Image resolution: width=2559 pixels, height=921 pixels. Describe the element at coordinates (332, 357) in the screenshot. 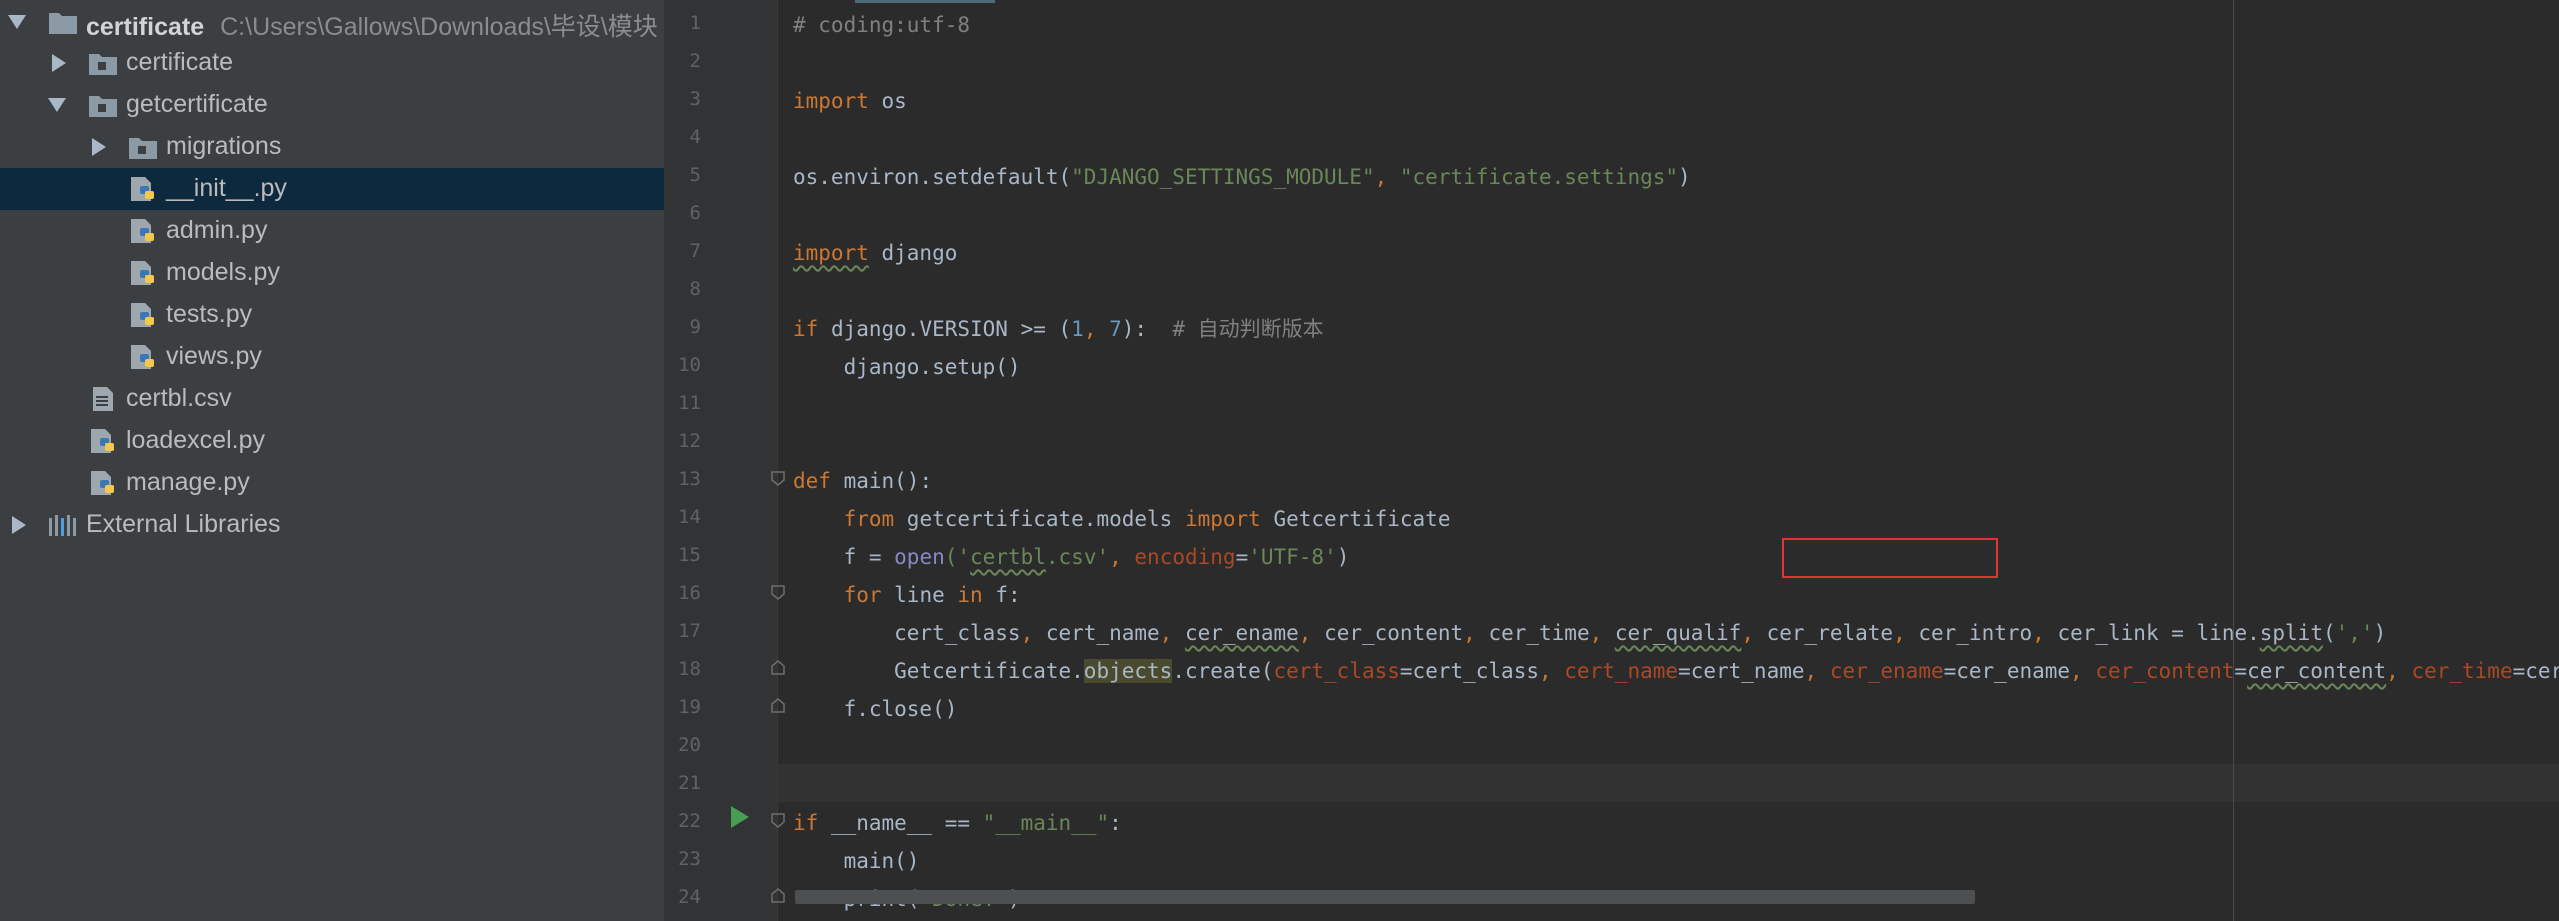

I see `tree-item-views-py: views.py` at that location.